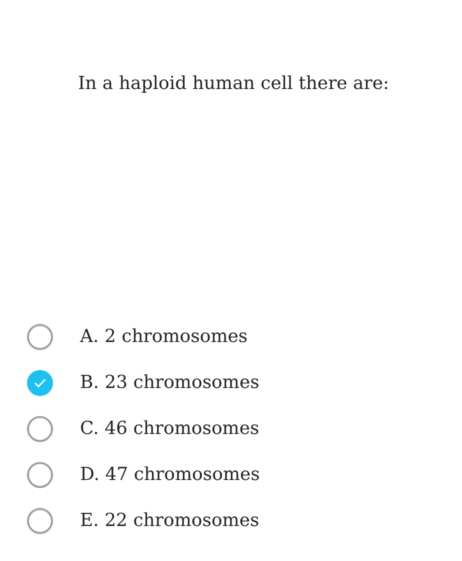 The image size is (462, 561). I want to click on option-label: B. 23 chromosomes, so click(170, 382).